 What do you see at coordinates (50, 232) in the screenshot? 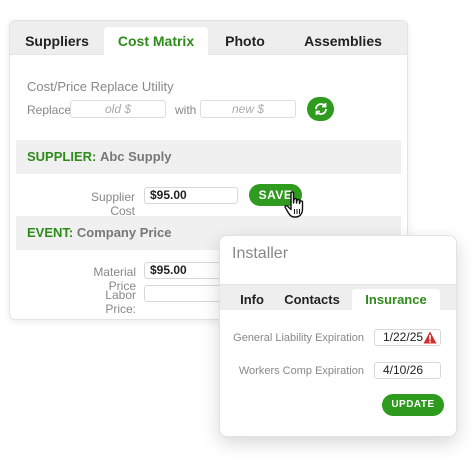
I see `event-key: EVENT:` at bounding box center [50, 232].